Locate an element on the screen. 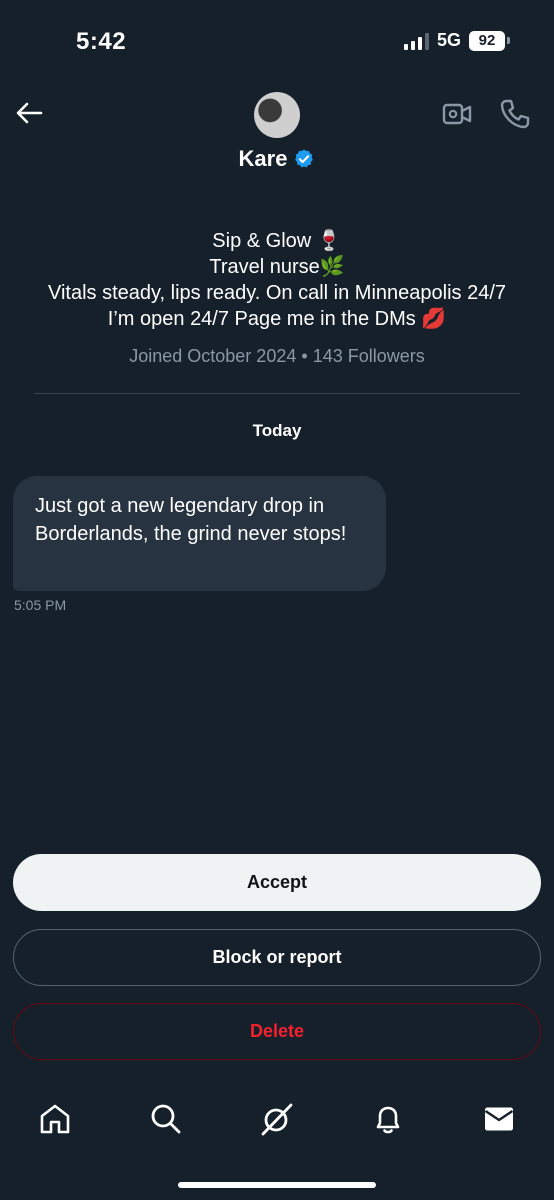  arrow-left-icon is located at coordinates (29, 113).